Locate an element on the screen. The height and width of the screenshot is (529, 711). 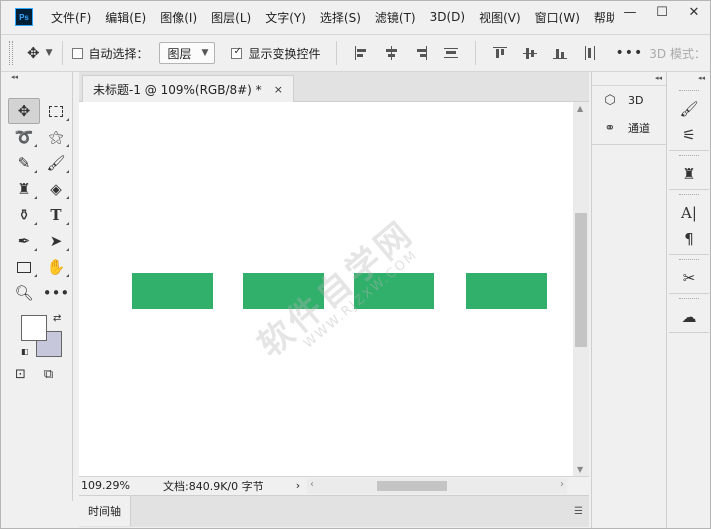
rectangle-tool-icon is located at coordinates (24, 267).